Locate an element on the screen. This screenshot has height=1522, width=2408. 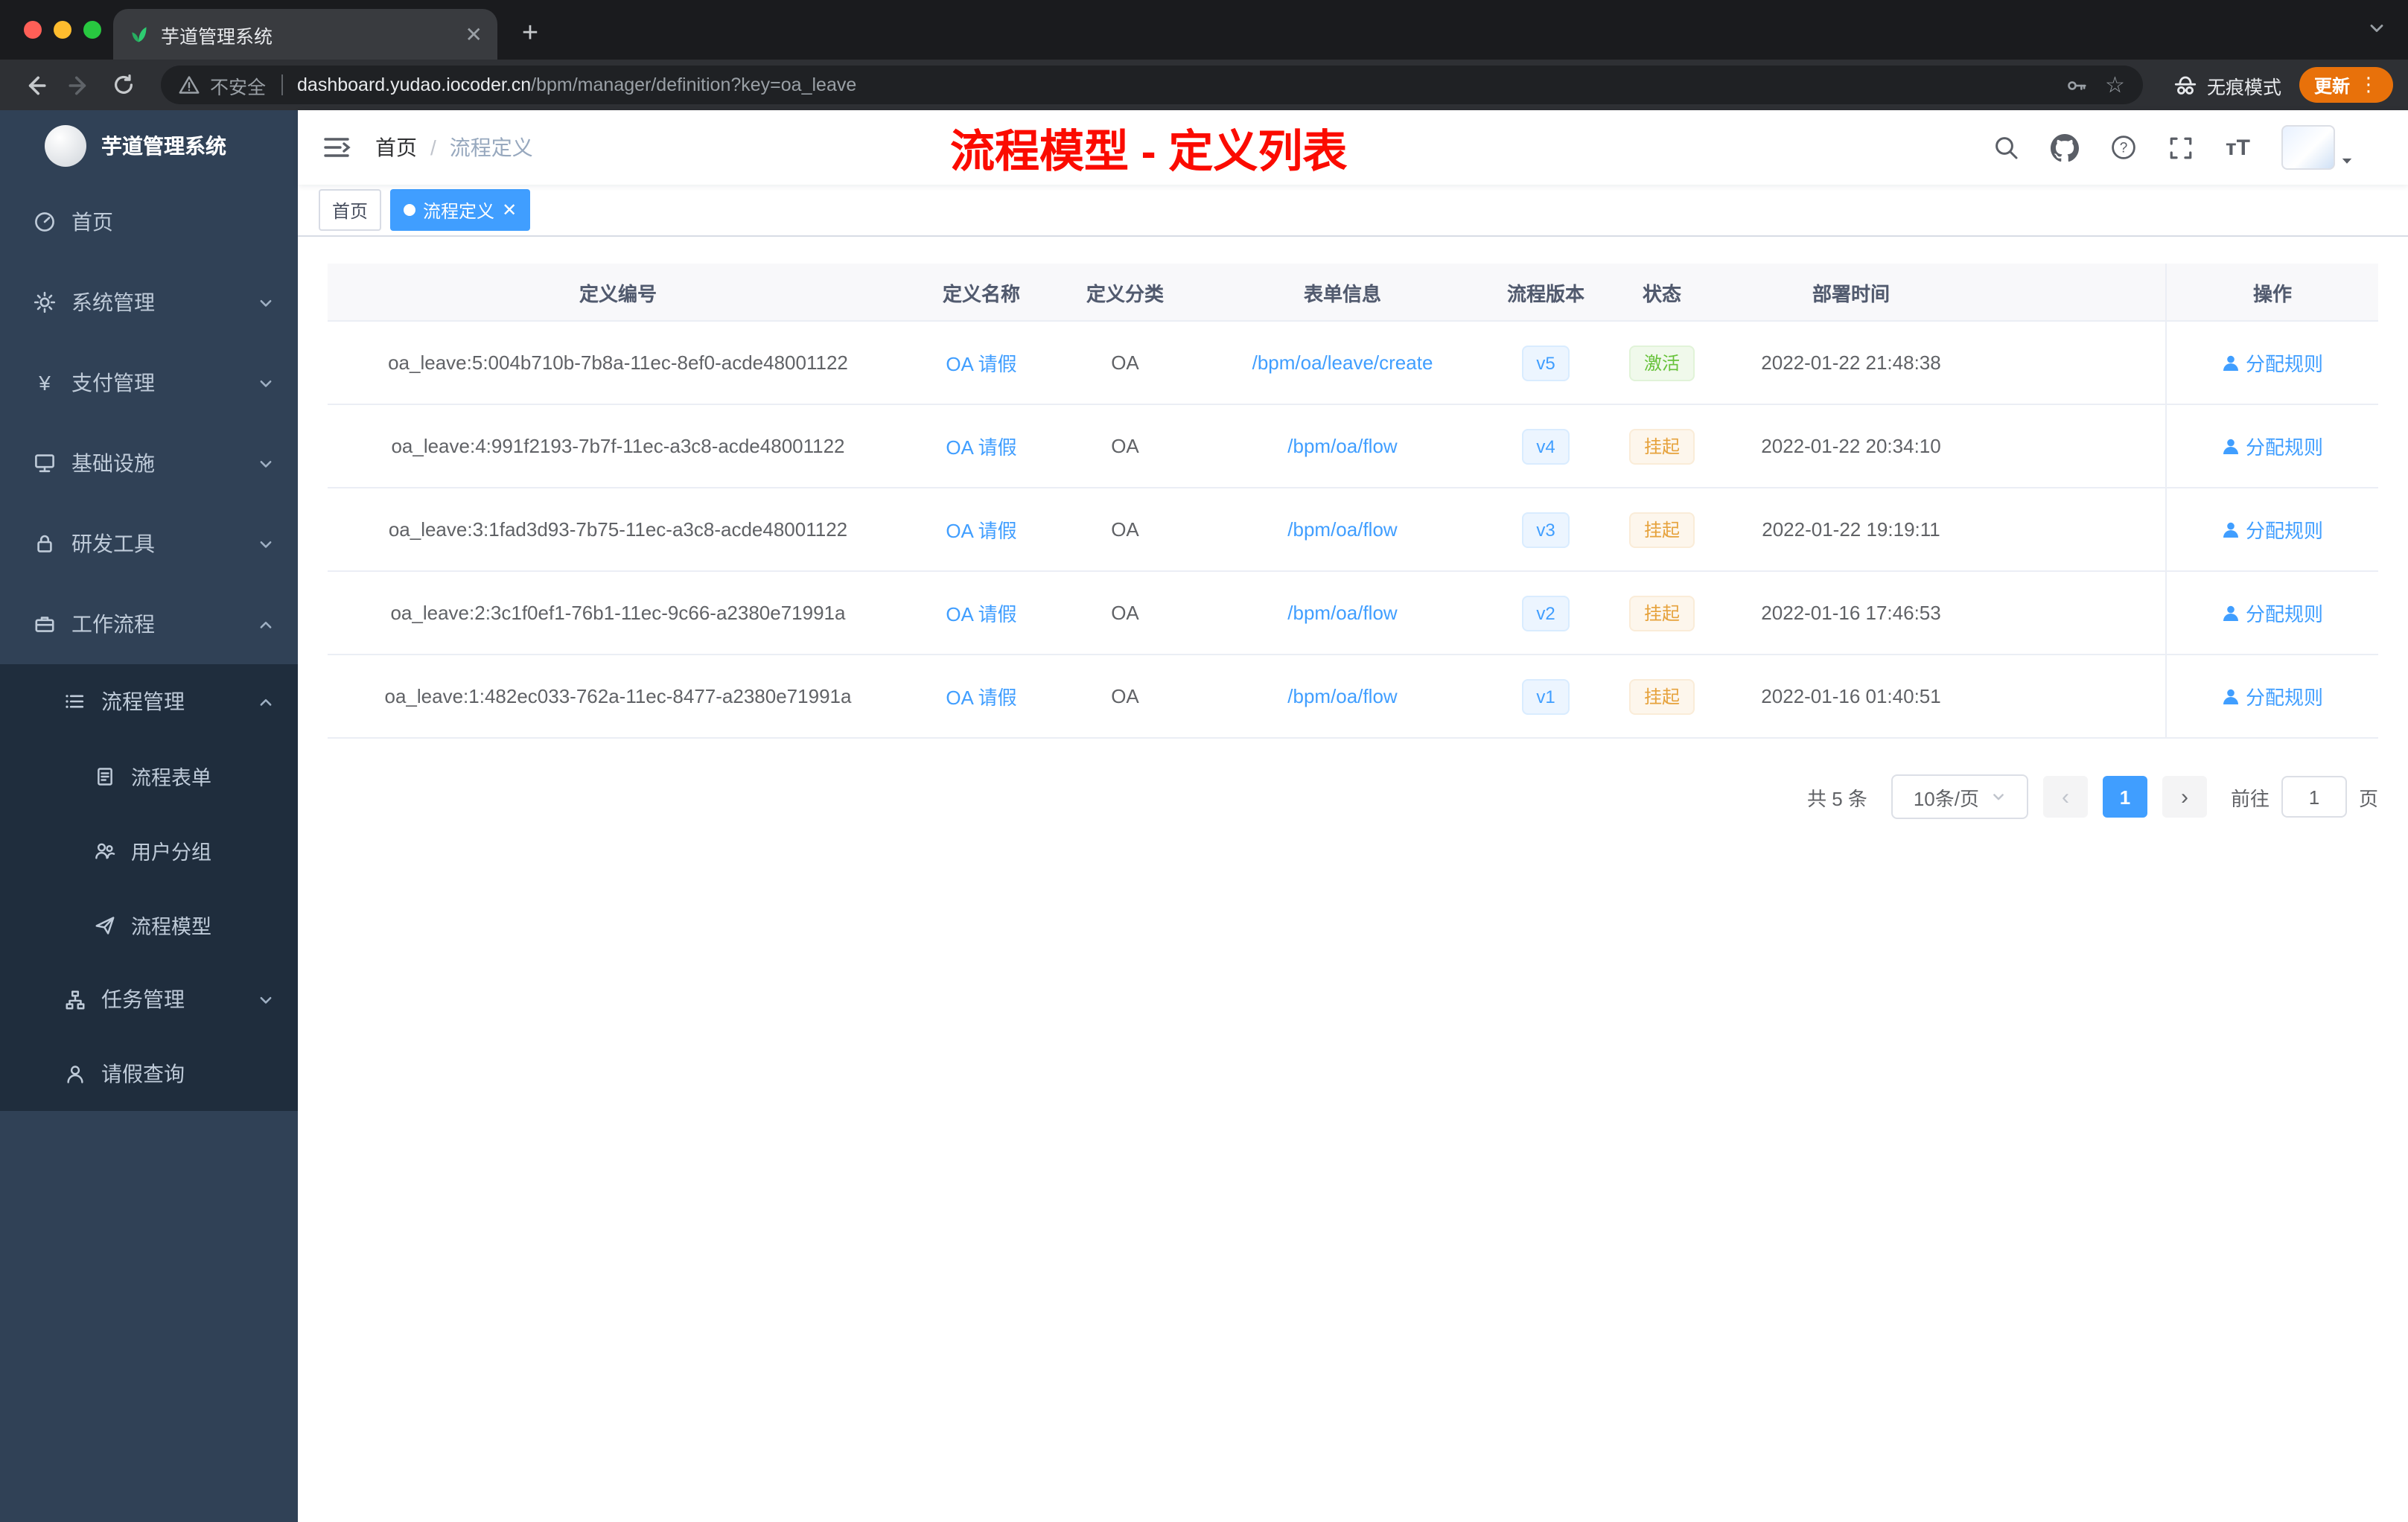
version-badge: v5 is located at coordinates (1545, 362).